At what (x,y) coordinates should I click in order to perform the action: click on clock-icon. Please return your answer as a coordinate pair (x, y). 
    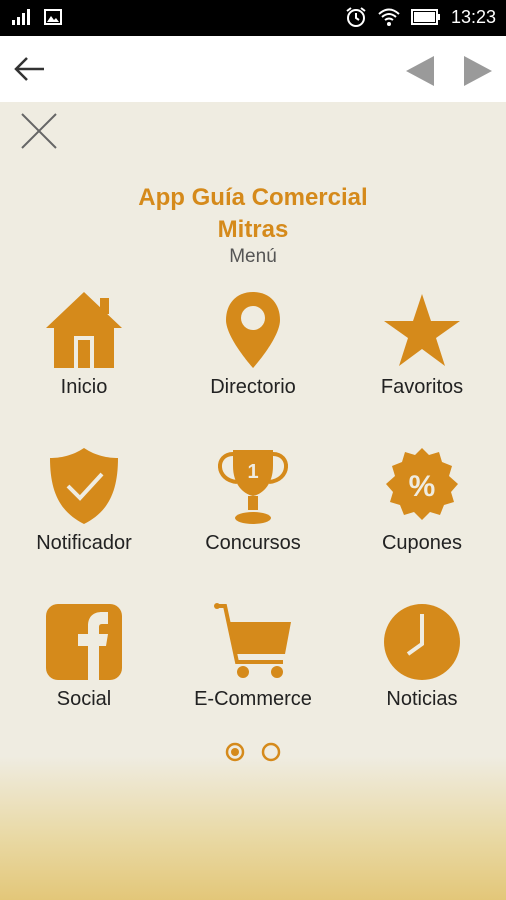
    Looking at the image, I should click on (422, 642).